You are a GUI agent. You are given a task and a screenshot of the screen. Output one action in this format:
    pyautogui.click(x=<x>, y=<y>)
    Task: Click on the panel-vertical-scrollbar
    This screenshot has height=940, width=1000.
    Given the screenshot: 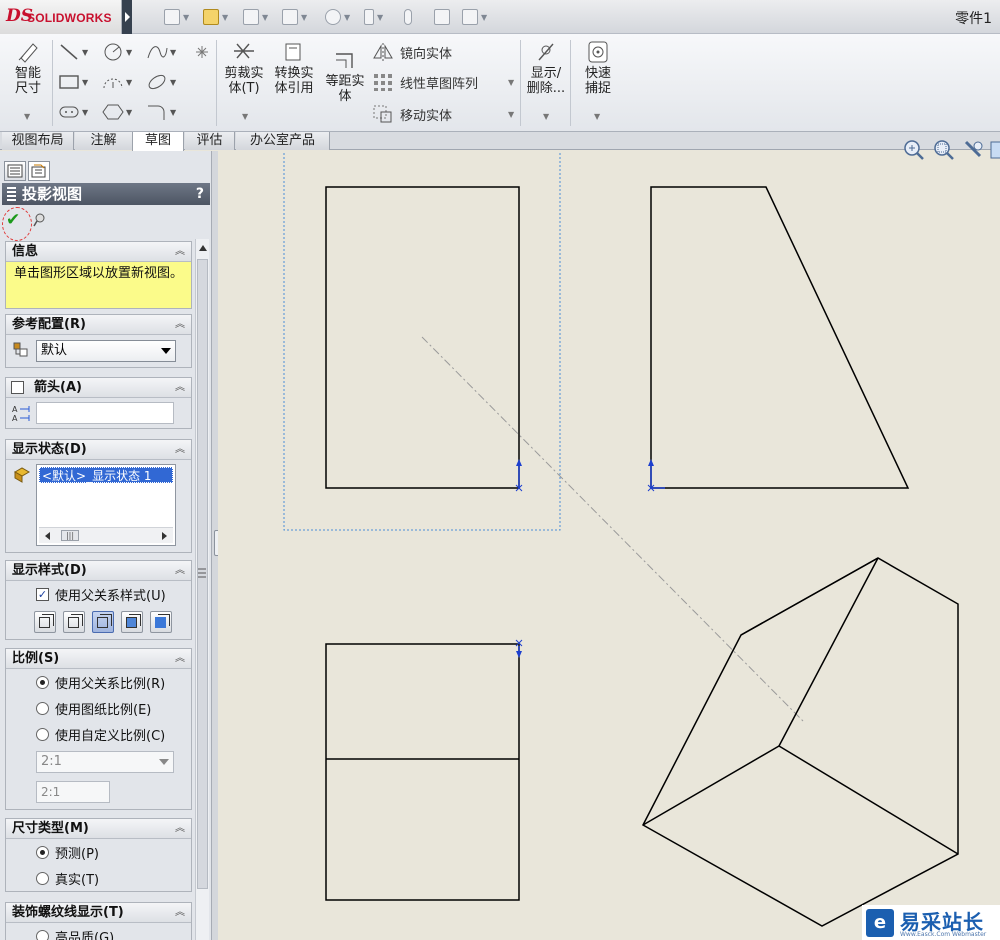 What is the action you would take?
    pyautogui.click(x=202, y=589)
    